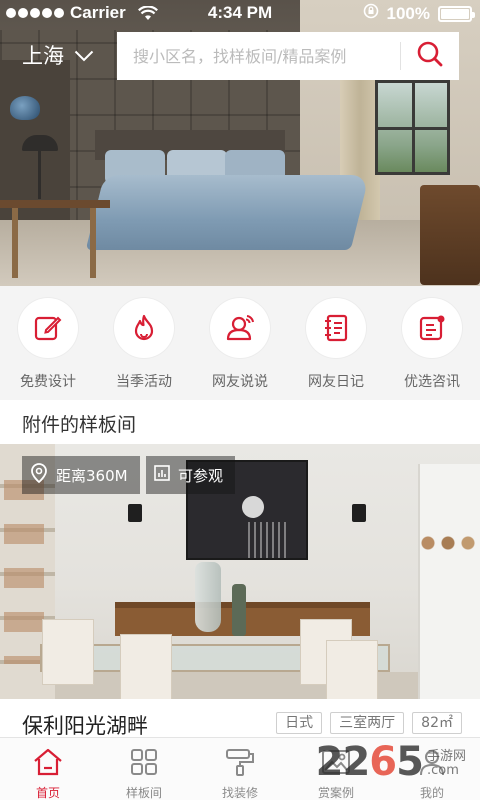 This screenshot has width=480, height=800. What do you see at coordinates (144, 764) in the screenshot?
I see `grid-icon` at bounding box center [144, 764].